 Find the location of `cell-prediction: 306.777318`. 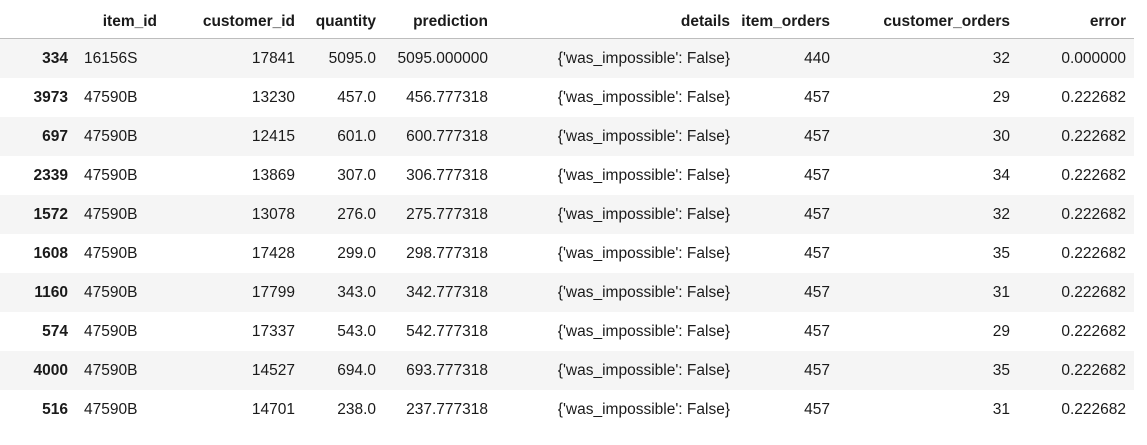

cell-prediction: 306.777318 is located at coordinates (447, 175).